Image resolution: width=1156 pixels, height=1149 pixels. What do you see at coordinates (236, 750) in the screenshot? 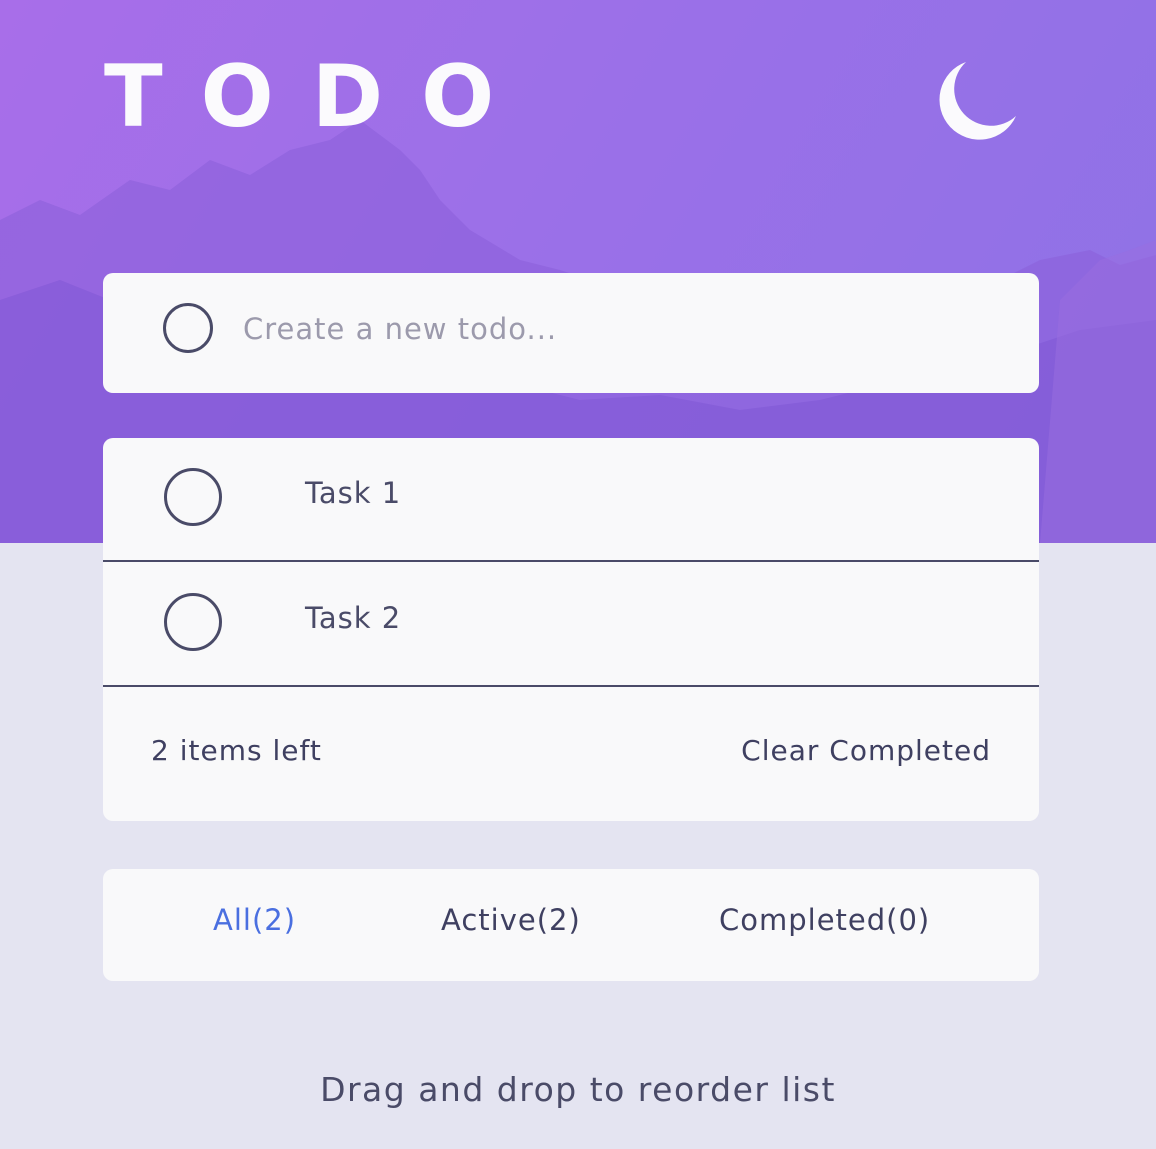
I see `items-left-count: 2 items left` at bounding box center [236, 750].